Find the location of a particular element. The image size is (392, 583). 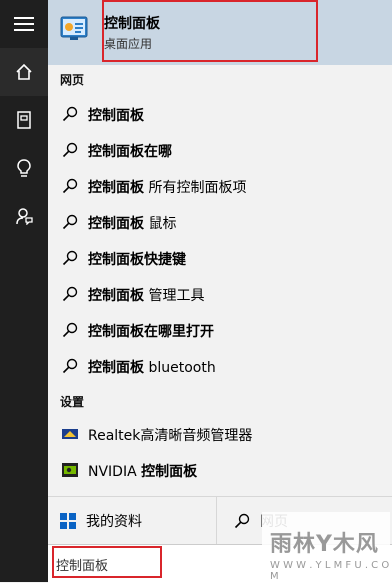

watermark-title: 雨林Y木风 is located at coordinates (324, 544).